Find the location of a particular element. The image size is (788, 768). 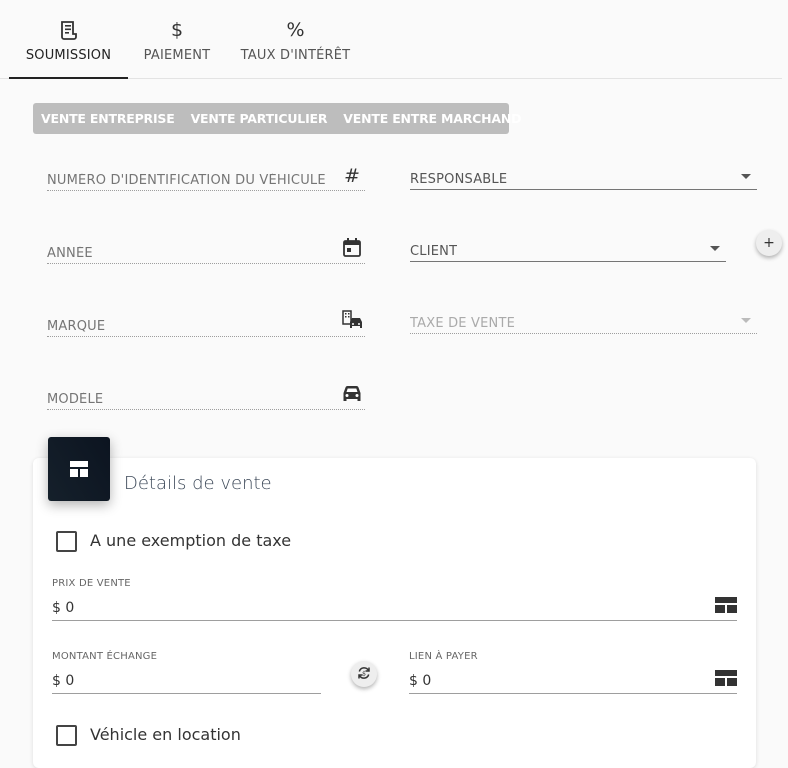

leased-vehicle-label: Véhicle en location is located at coordinates (165, 734).